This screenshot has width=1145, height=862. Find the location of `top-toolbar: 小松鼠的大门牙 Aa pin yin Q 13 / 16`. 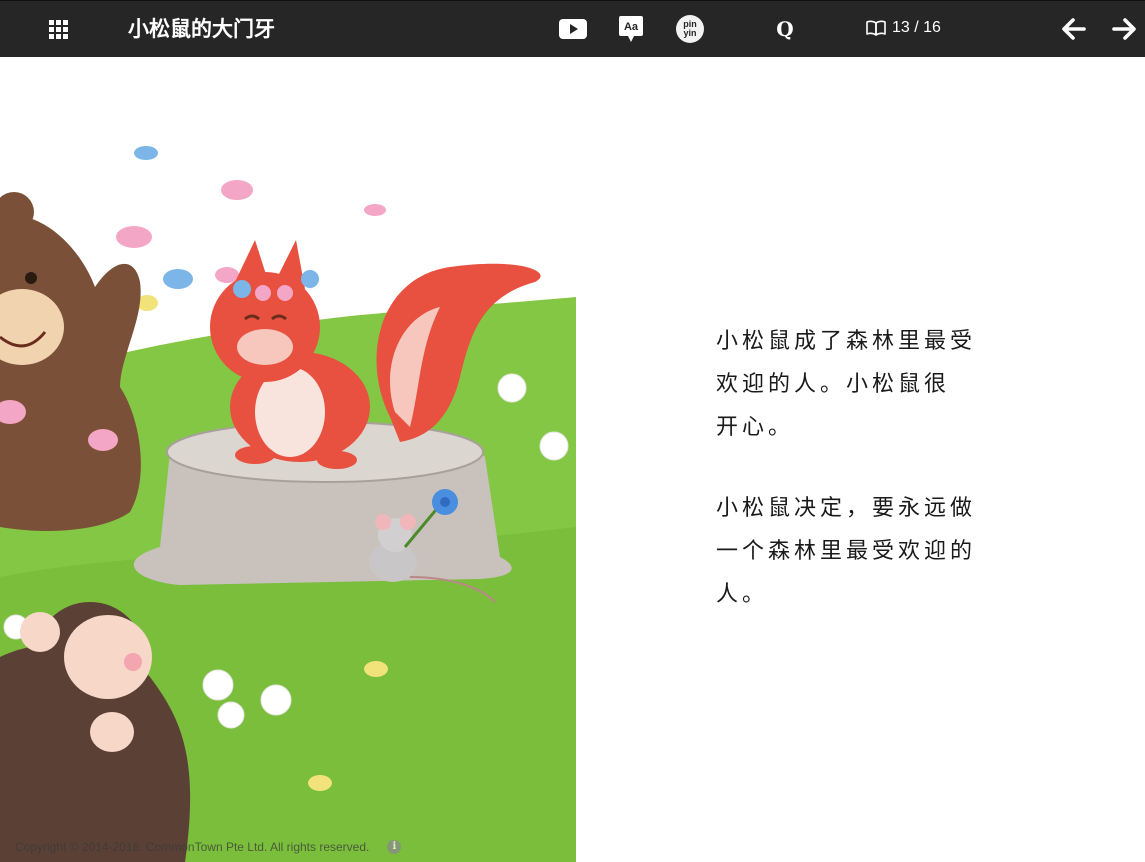

top-toolbar: 小松鼠的大门牙 Aa pin yin Q 13 / 16 is located at coordinates (572, 28).